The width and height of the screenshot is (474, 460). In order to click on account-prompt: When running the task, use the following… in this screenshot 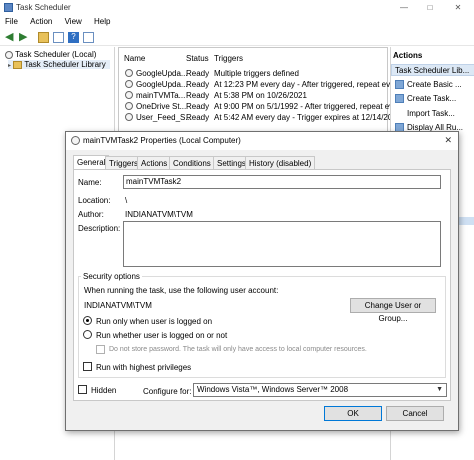, I will do `click(181, 290)`.